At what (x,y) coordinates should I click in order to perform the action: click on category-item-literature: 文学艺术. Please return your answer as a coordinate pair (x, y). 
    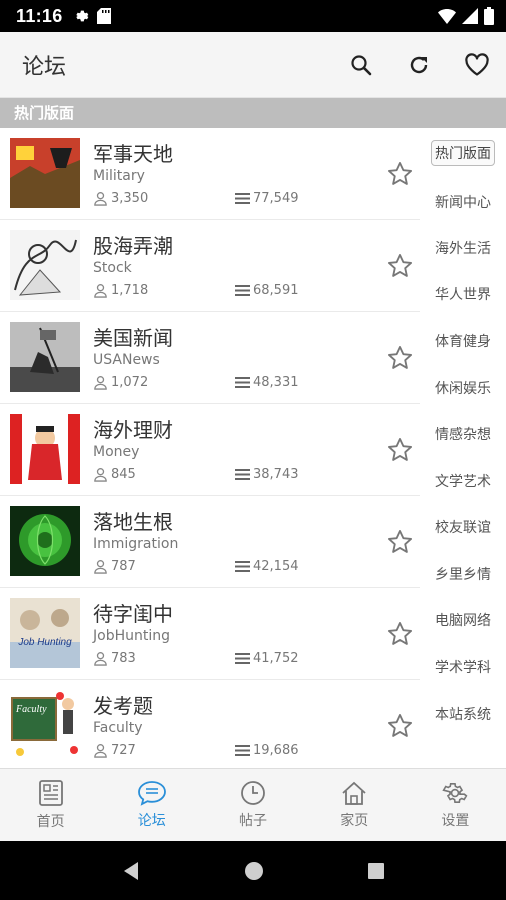
    Looking at the image, I should click on (463, 481).